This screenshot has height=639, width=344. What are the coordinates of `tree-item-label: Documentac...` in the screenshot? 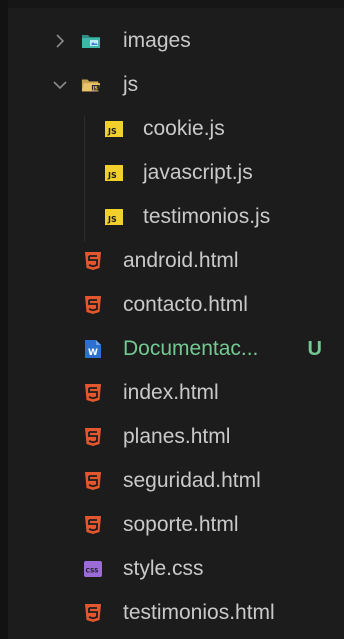 It's located at (191, 348).